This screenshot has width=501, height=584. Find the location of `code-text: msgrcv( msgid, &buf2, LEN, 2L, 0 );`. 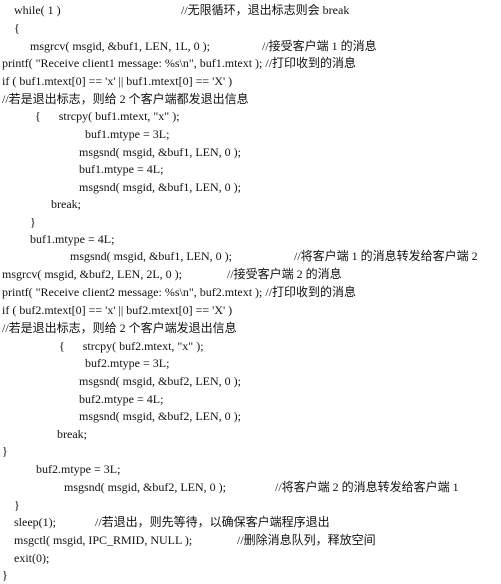

code-text: msgrcv( msgid, &buf2, LEN, 2L, 0 ); is located at coordinates (92, 274).